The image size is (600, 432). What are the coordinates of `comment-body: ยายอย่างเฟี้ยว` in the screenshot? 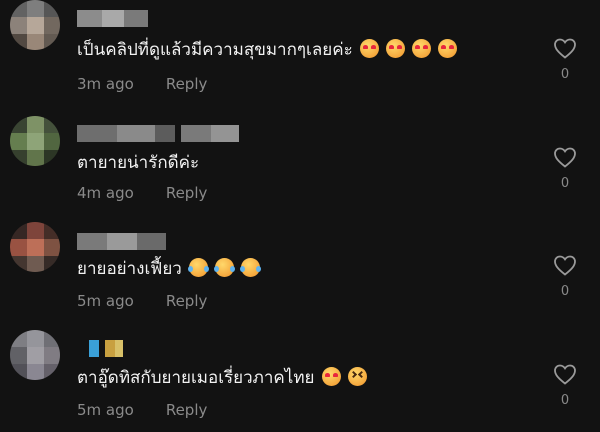 It's located at (129, 269).